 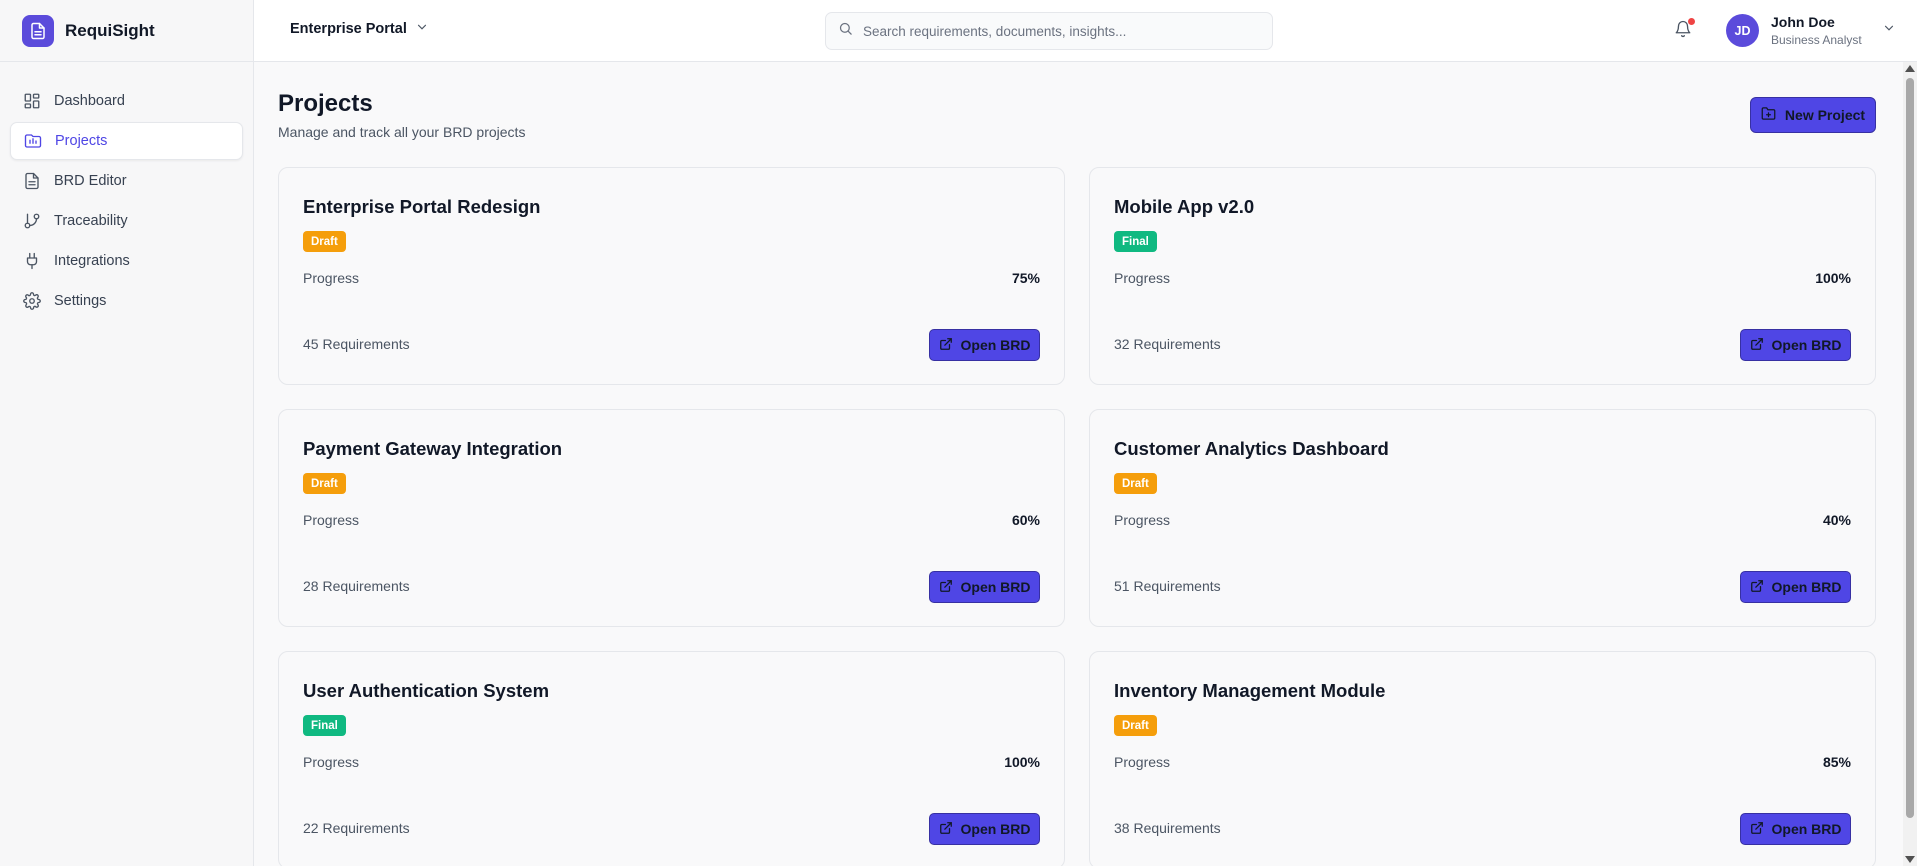 I want to click on sidebar-item-projects: Projects, so click(x=126, y=141).